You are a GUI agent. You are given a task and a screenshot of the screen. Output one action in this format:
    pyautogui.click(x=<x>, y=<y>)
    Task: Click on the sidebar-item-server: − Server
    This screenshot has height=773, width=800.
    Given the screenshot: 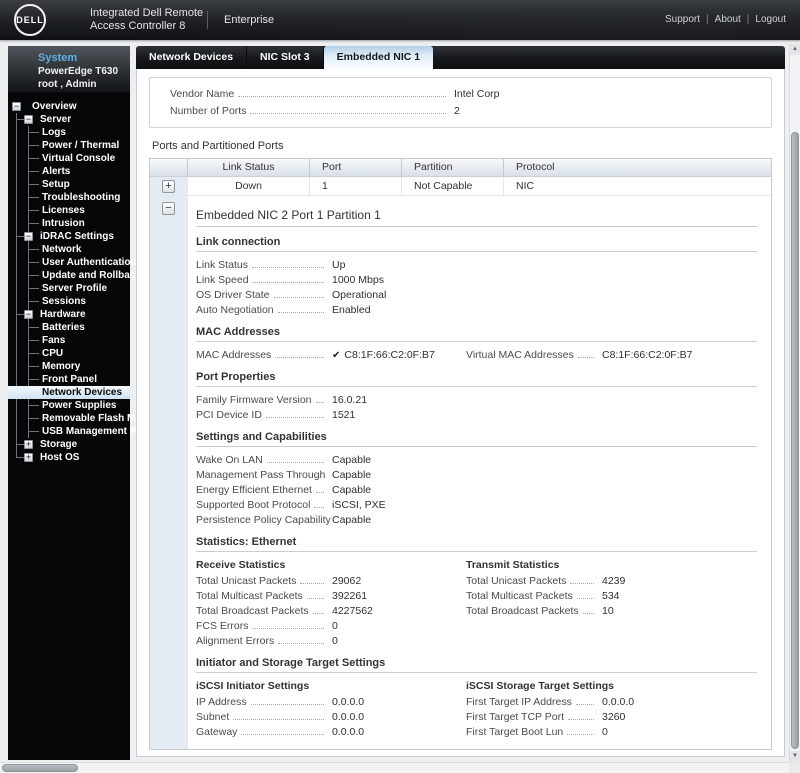 What is the action you would take?
    pyautogui.click(x=69, y=119)
    